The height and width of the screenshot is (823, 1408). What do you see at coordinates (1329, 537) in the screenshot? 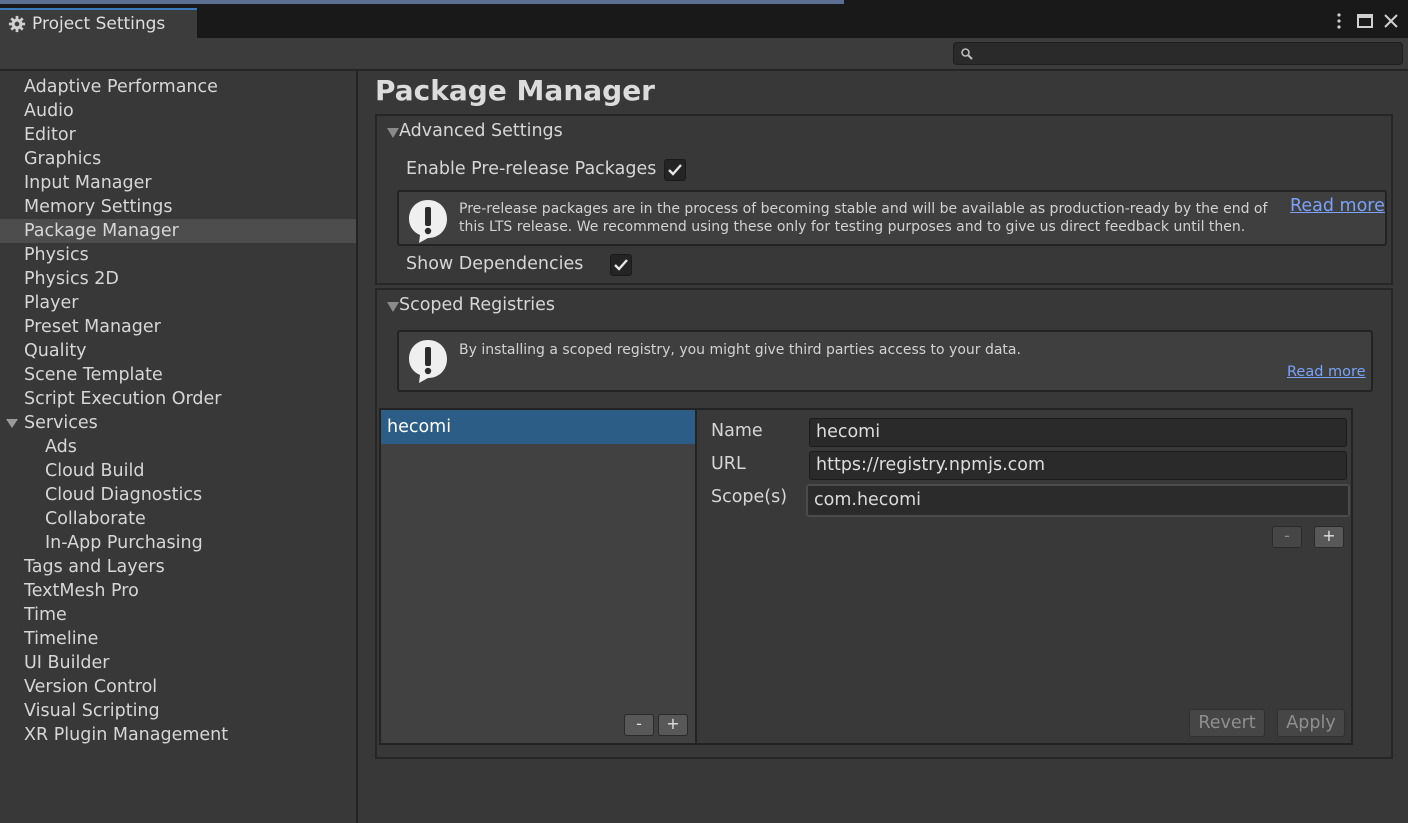
I see `add-scope-button: +` at bounding box center [1329, 537].